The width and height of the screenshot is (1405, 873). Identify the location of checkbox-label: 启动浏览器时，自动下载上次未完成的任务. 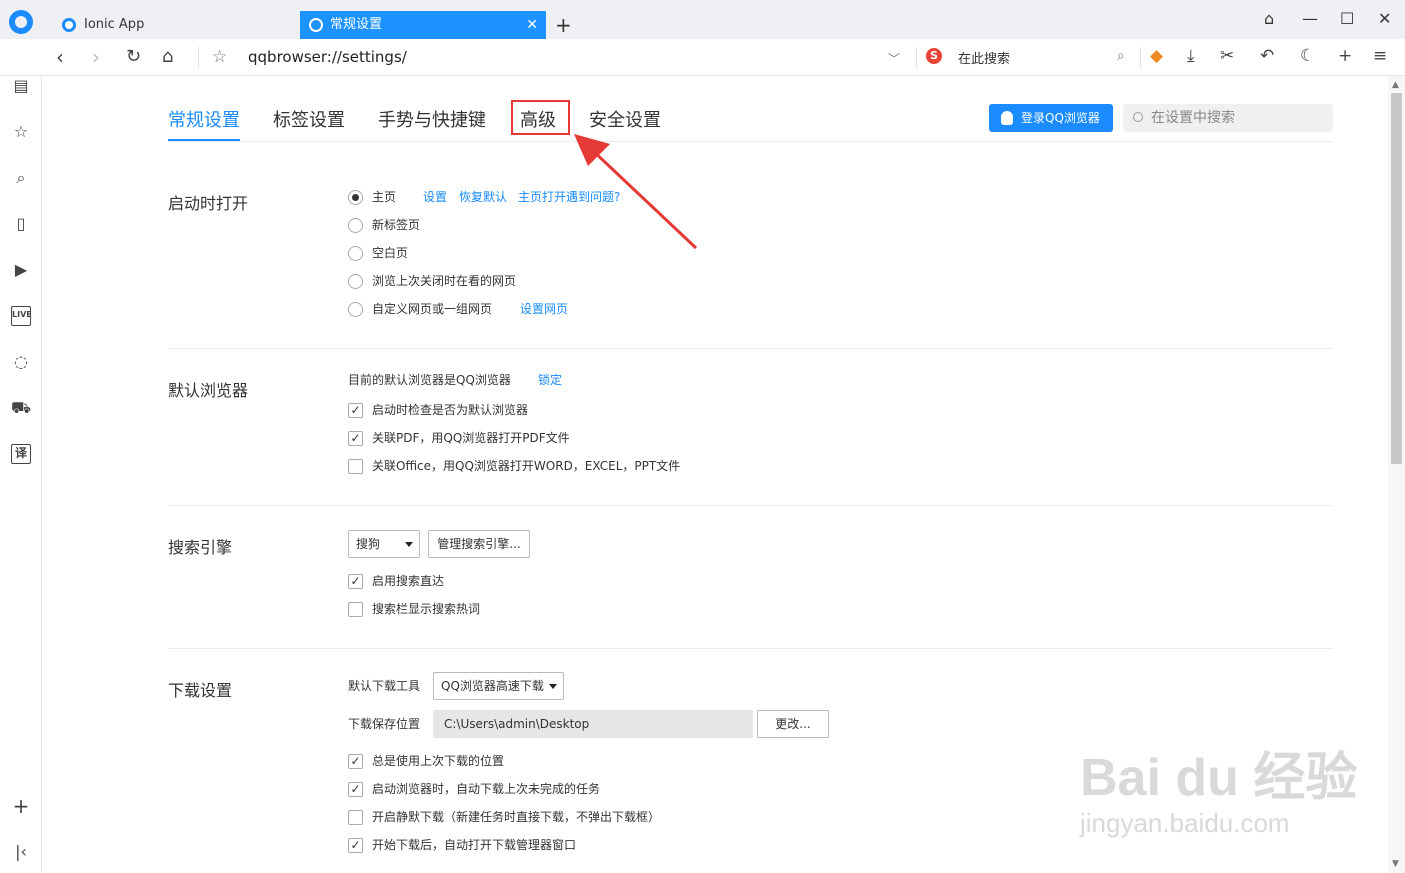
(486, 789).